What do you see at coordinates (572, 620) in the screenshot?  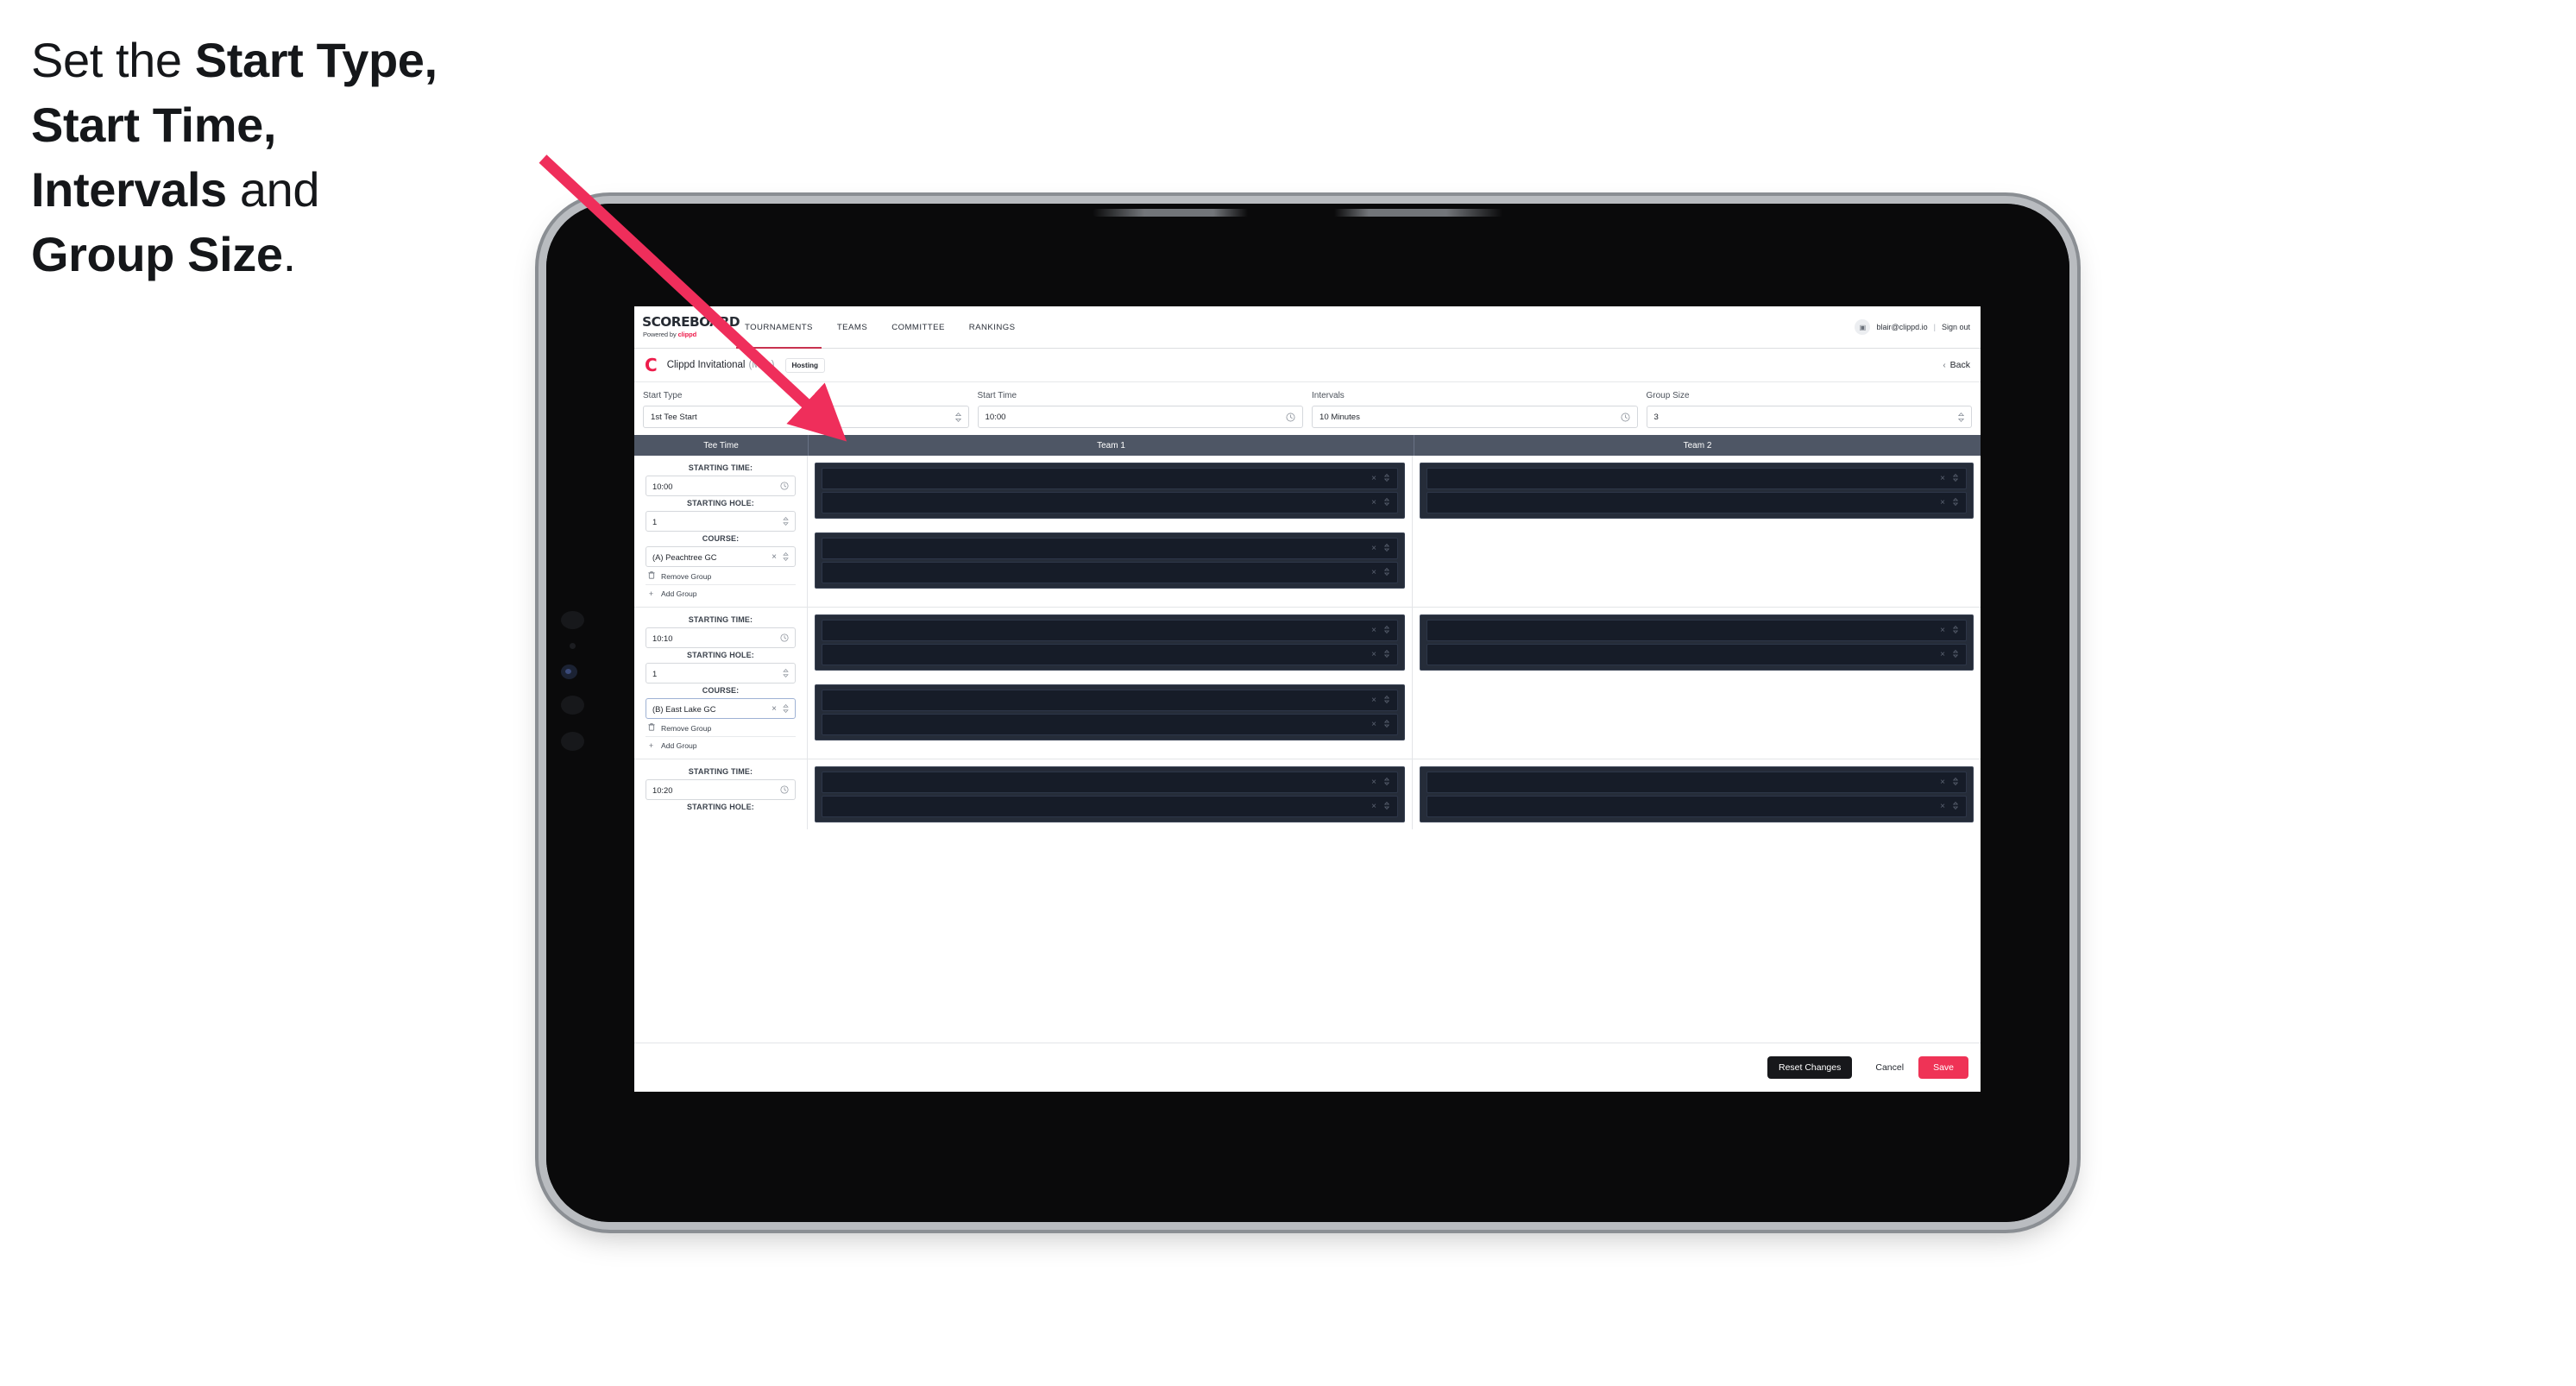 I see `bezel-speaker-icon` at bounding box center [572, 620].